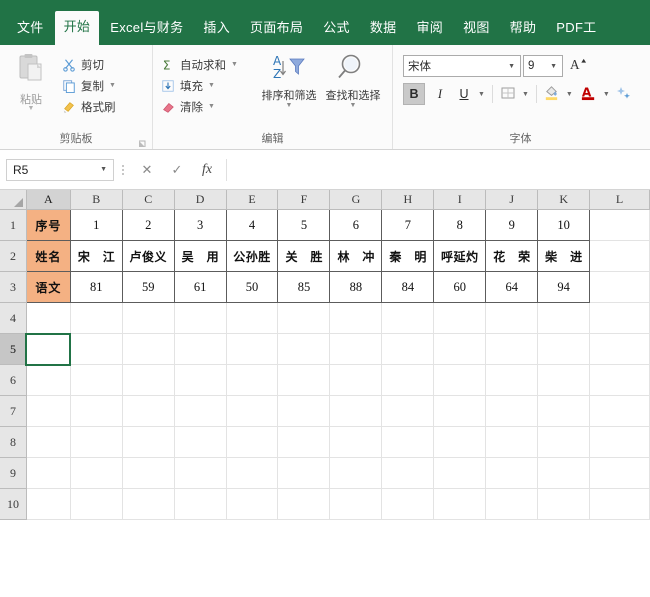  I want to click on cell-g9, so click(356, 473).